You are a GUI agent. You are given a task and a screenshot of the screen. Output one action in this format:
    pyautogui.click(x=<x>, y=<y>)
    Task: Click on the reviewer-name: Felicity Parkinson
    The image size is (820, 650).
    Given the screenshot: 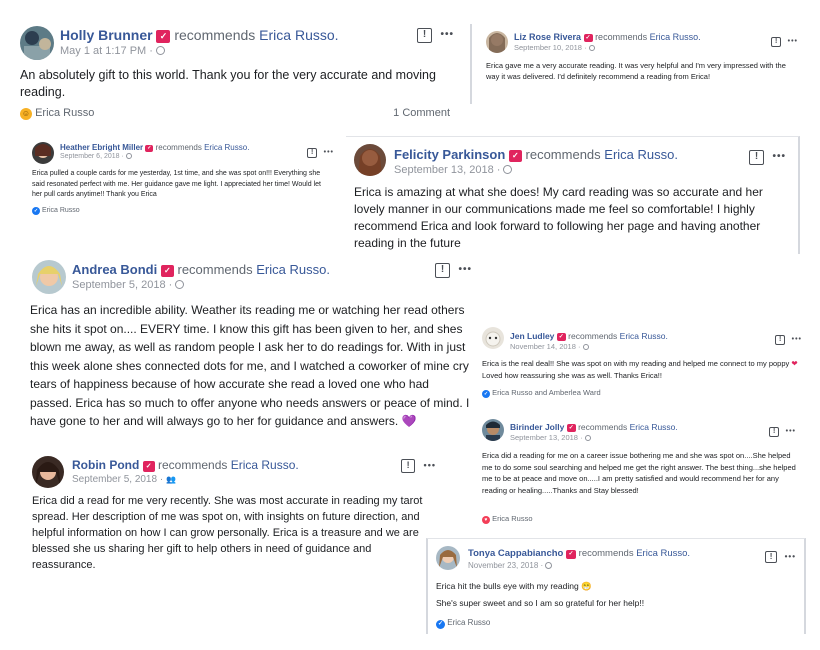 What is the action you would take?
    pyautogui.click(x=449, y=154)
    